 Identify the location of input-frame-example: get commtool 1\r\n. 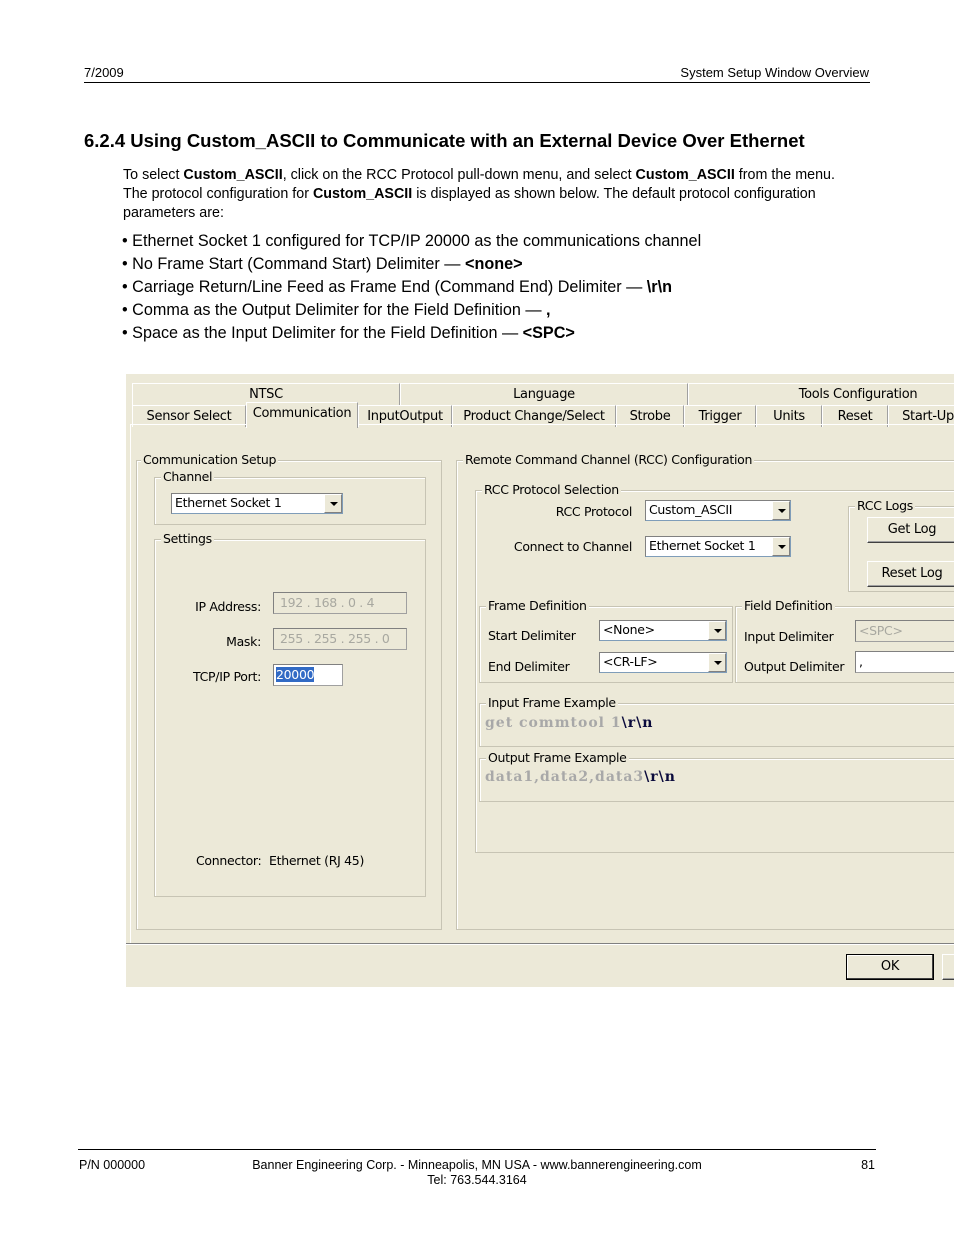
(569, 723).